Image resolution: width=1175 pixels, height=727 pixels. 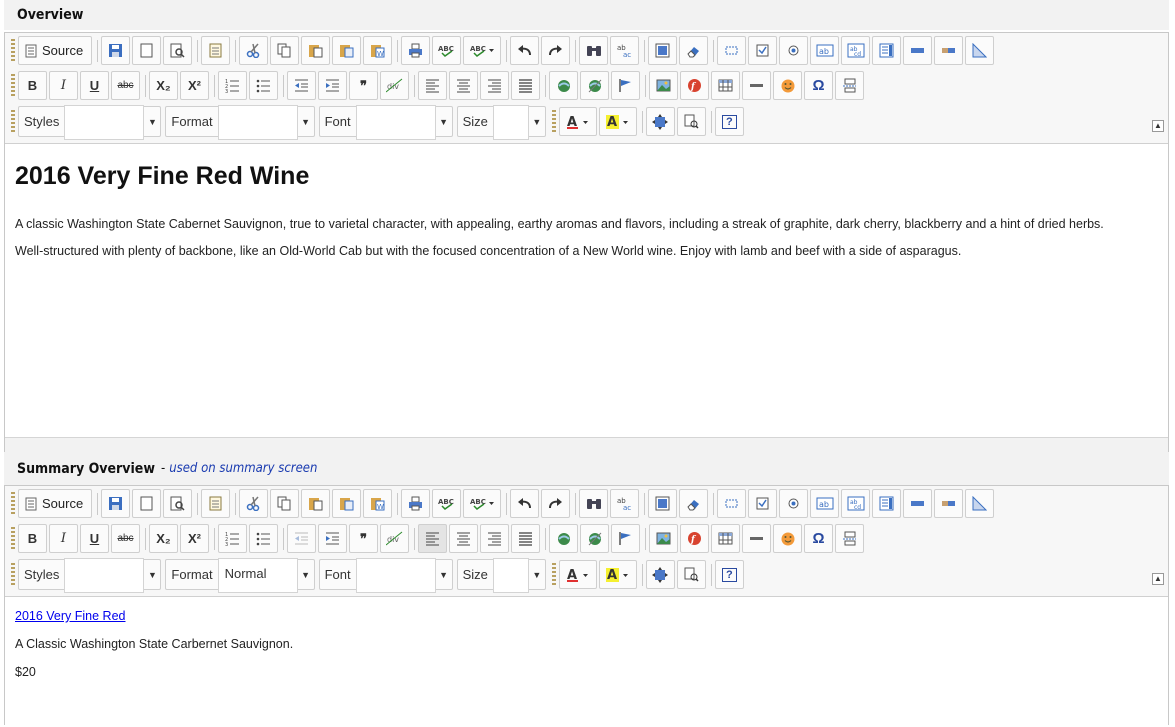 I want to click on indent-button, so click(x=332, y=85).